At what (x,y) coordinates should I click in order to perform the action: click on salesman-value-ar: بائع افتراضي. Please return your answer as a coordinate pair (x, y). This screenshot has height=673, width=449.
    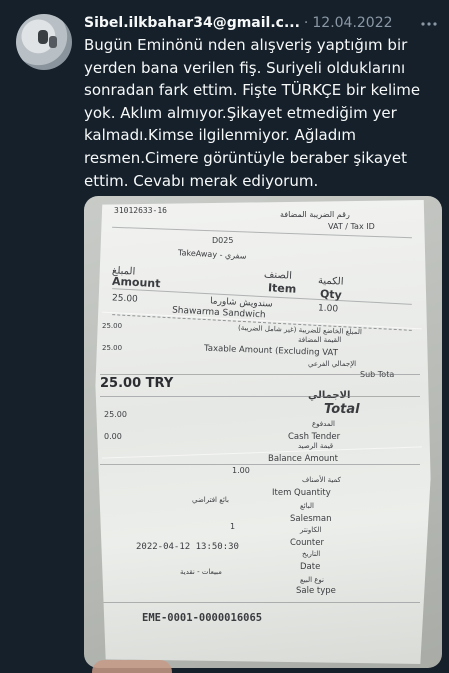
    Looking at the image, I should click on (210, 500).